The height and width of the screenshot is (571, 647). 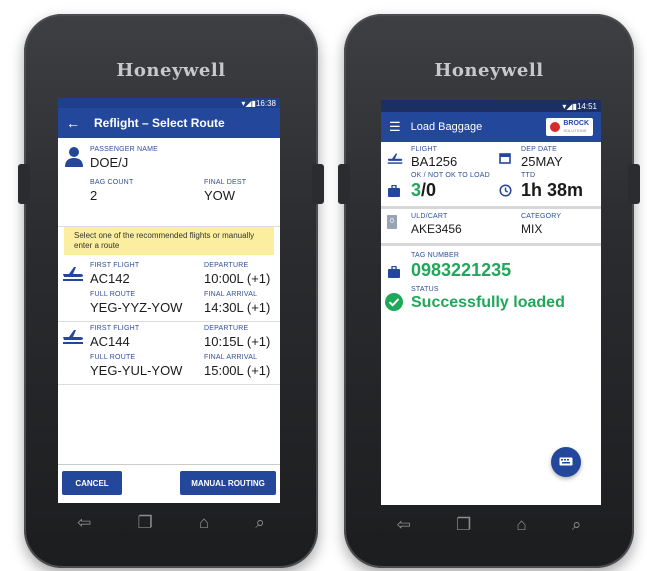 I want to click on brock-logo: BROCK SOLUTIONS, so click(x=569, y=127).